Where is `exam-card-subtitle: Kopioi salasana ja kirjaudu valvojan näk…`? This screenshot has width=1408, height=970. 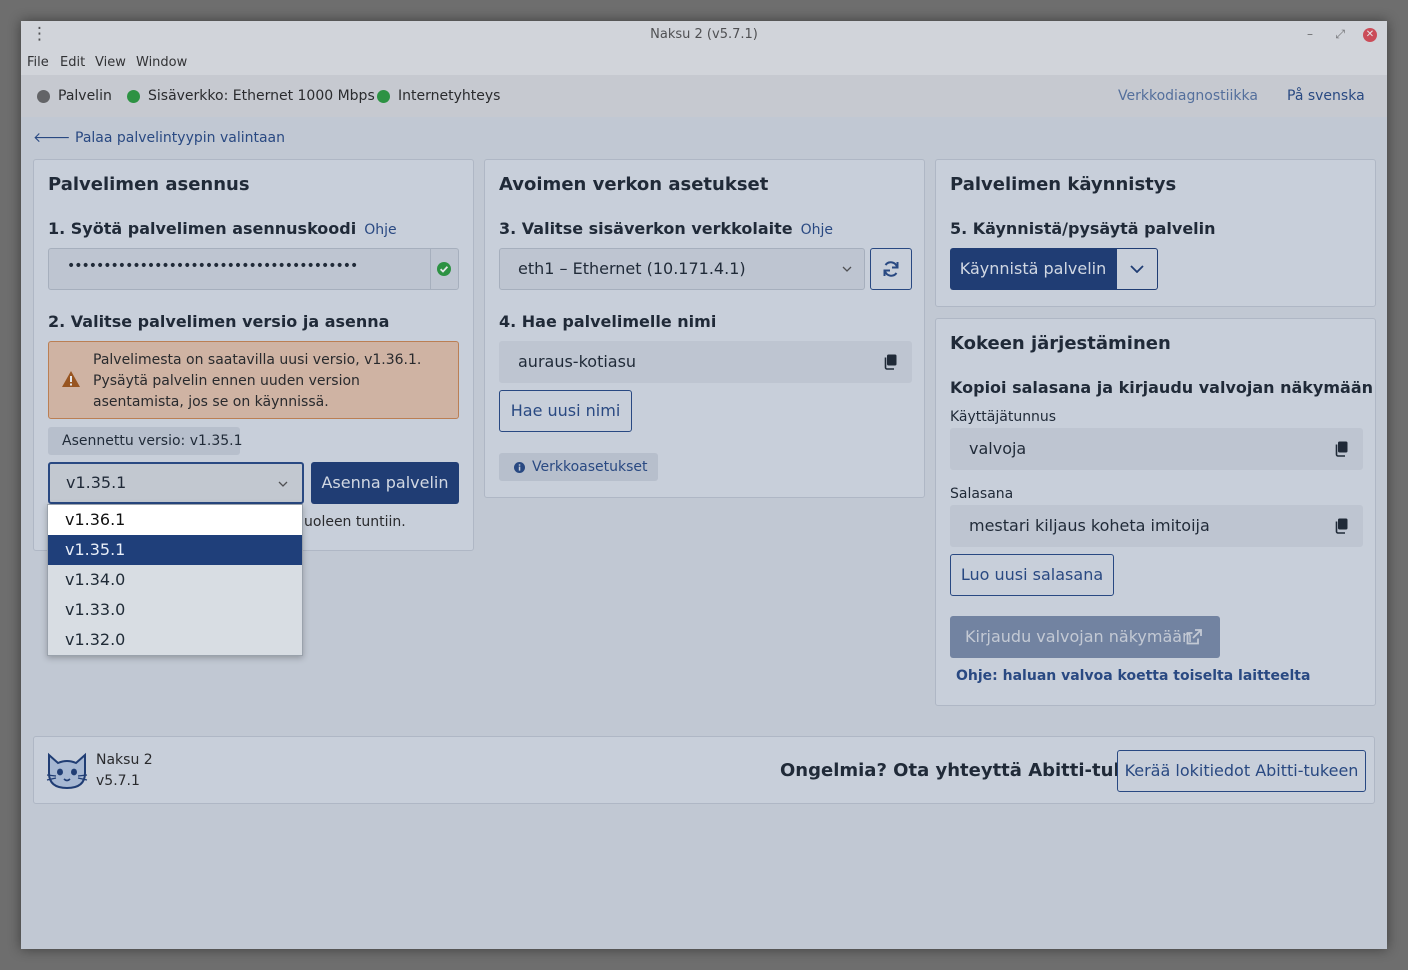
exam-card-subtitle: Kopioi salasana ja kirjaudu valvojan näk… is located at coordinates (1162, 387).